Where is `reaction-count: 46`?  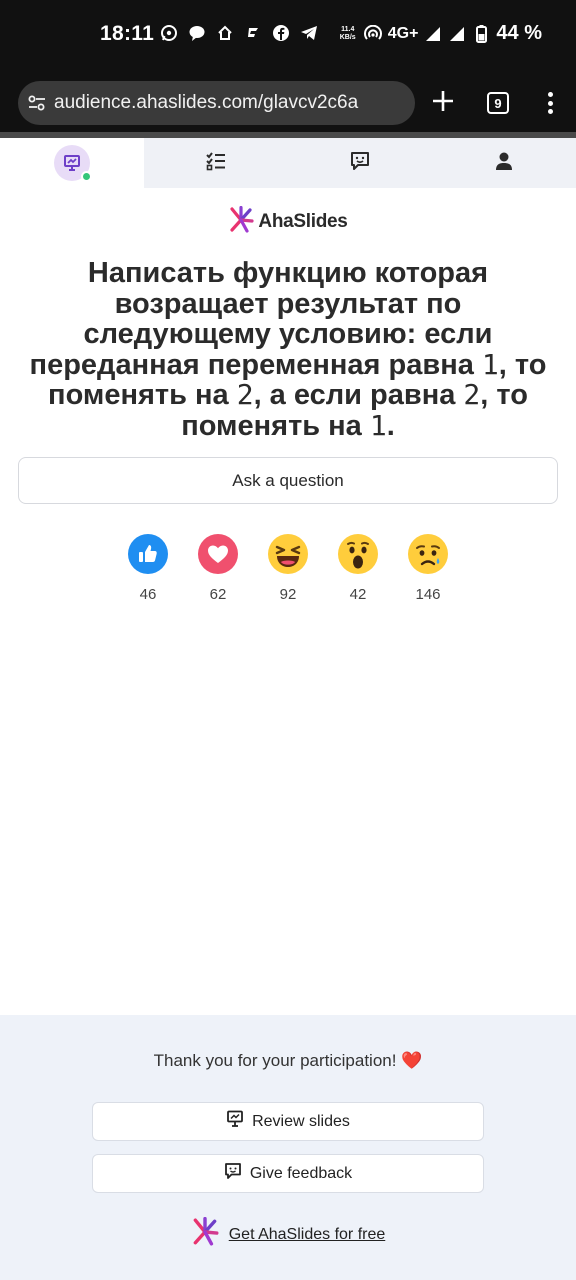
reaction-count: 46 is located at coordinates (148, 594).